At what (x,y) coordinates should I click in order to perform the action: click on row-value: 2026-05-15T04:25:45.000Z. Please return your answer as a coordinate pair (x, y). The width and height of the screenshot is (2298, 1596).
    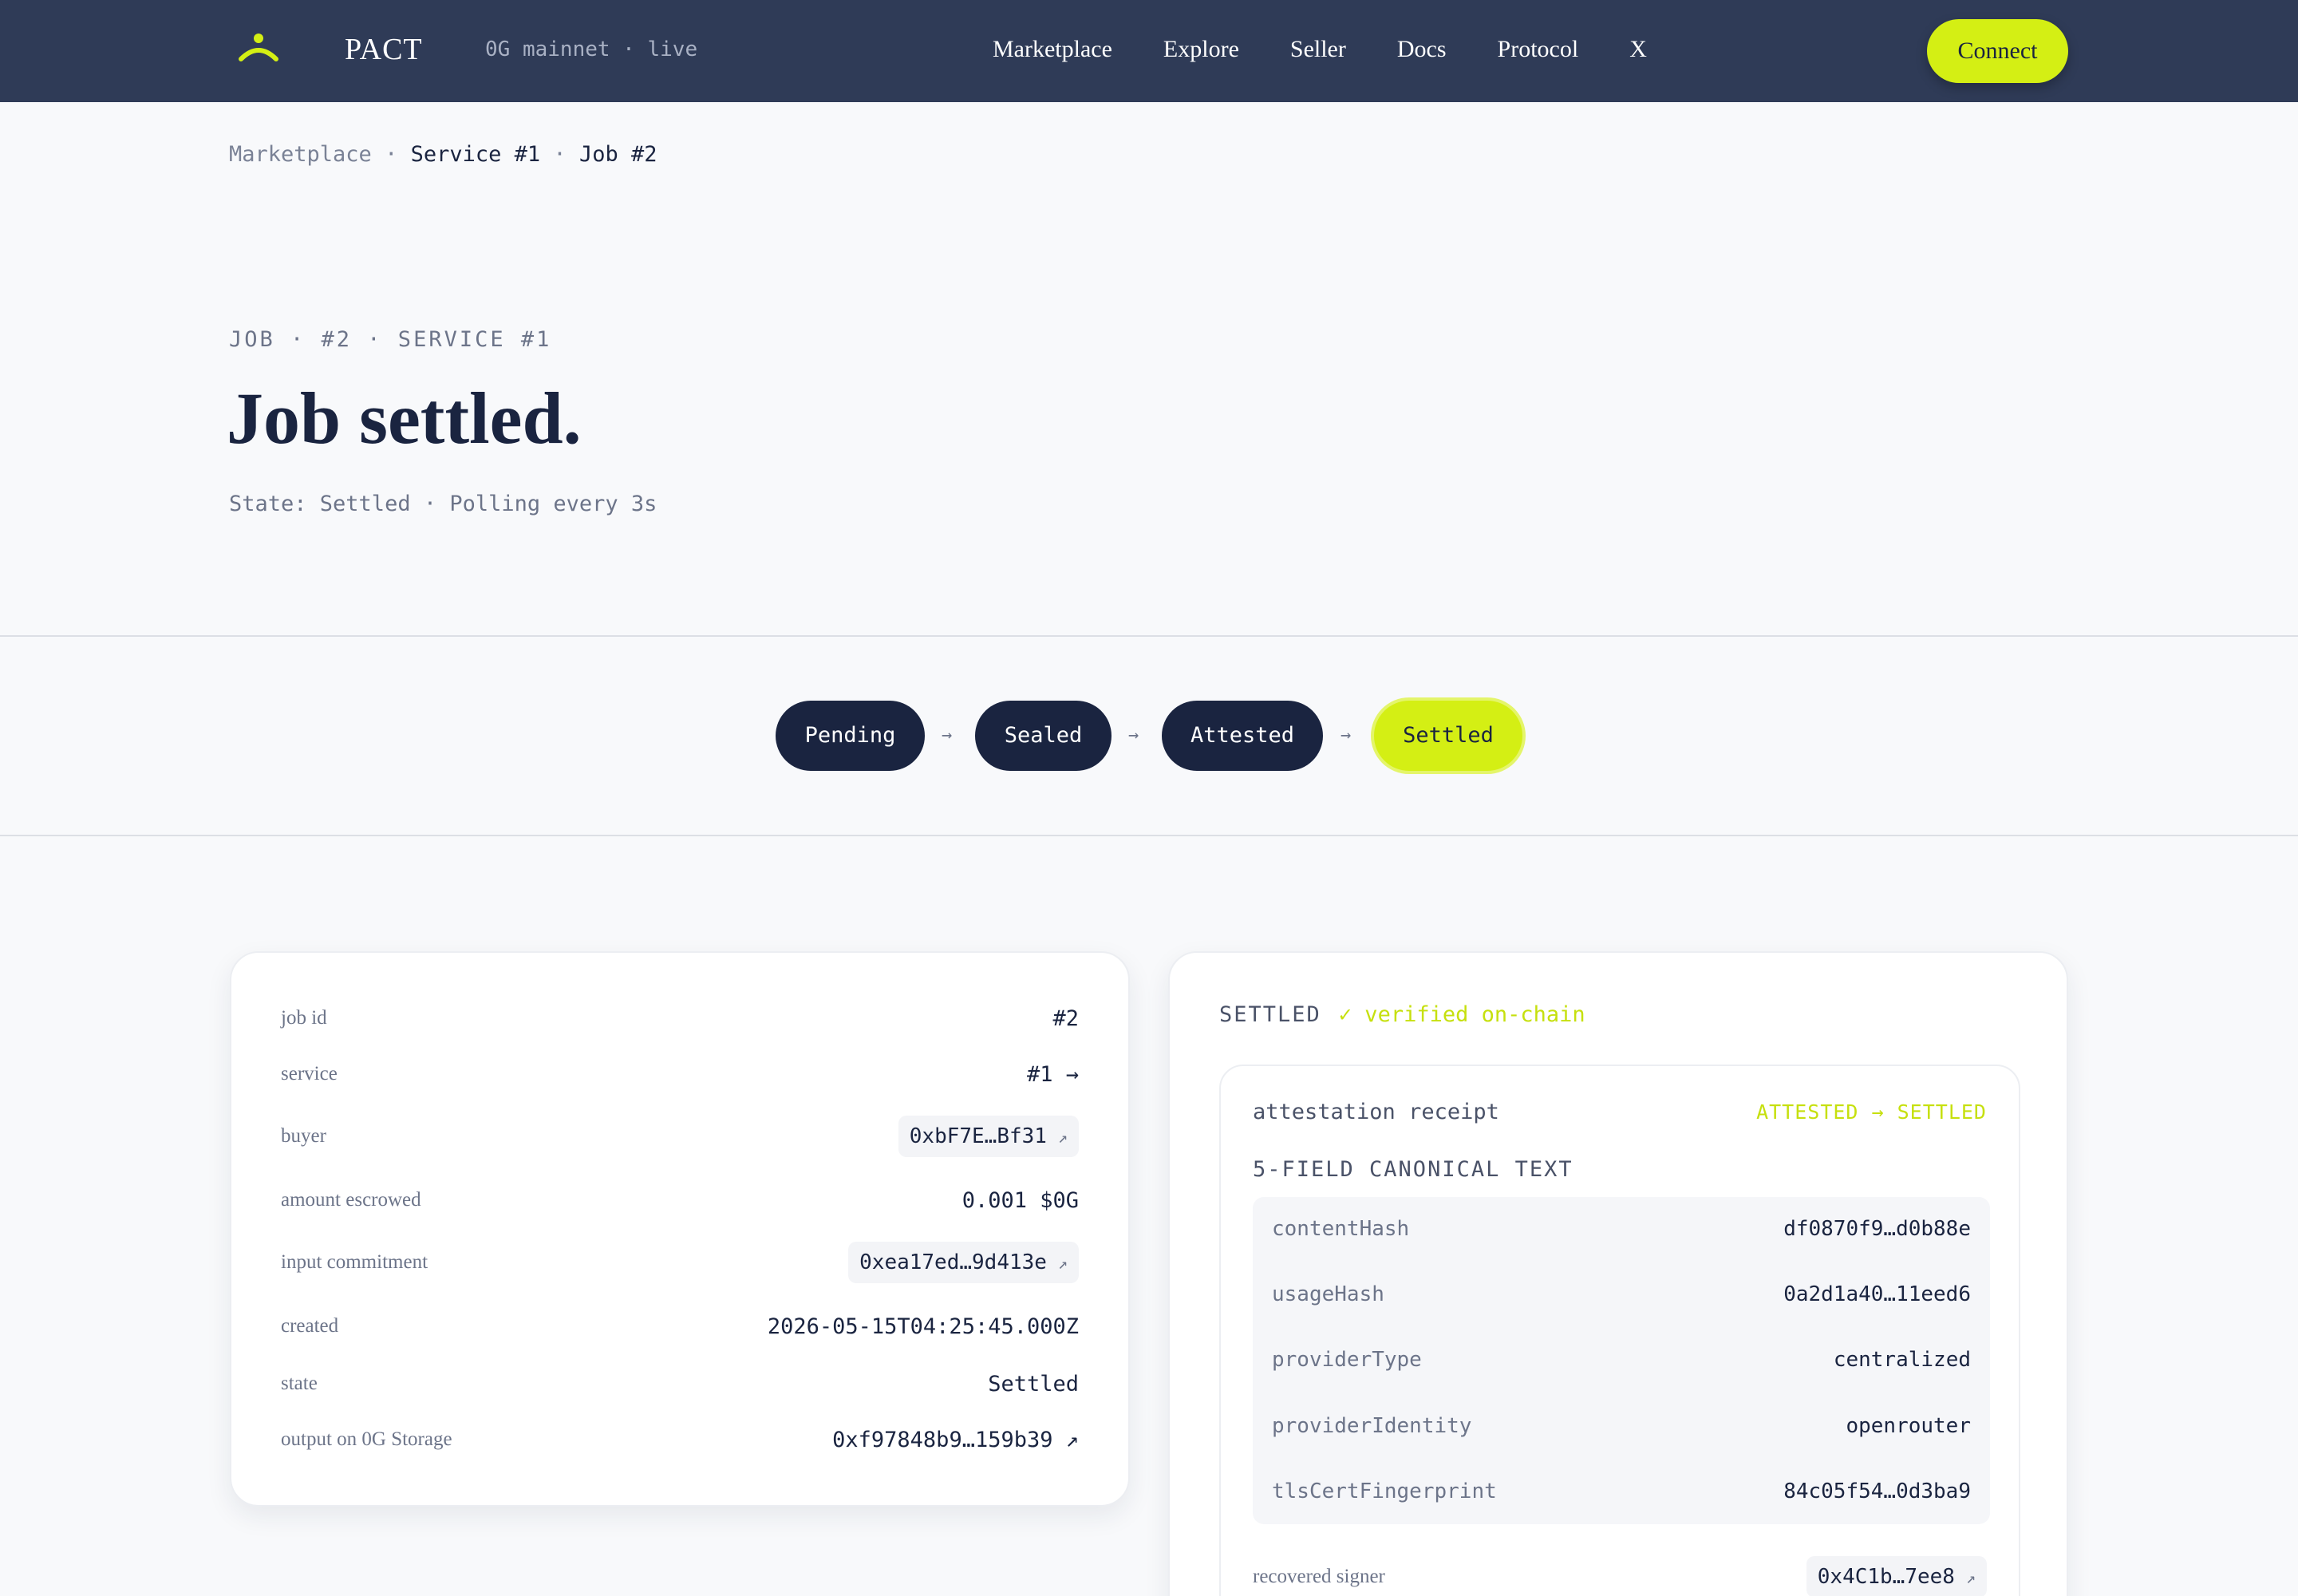
    Looking at the image, I should click on (923, 1326).